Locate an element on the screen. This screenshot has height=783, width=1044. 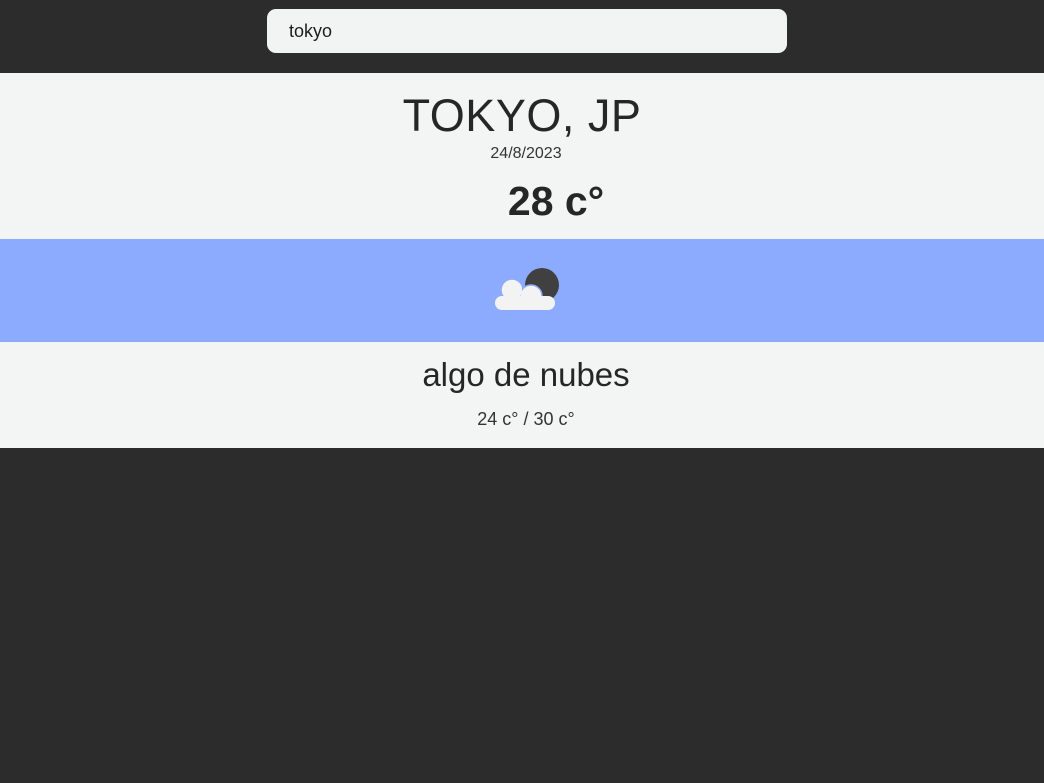
cloud-moon-icon is located at coordinates (527, 289).